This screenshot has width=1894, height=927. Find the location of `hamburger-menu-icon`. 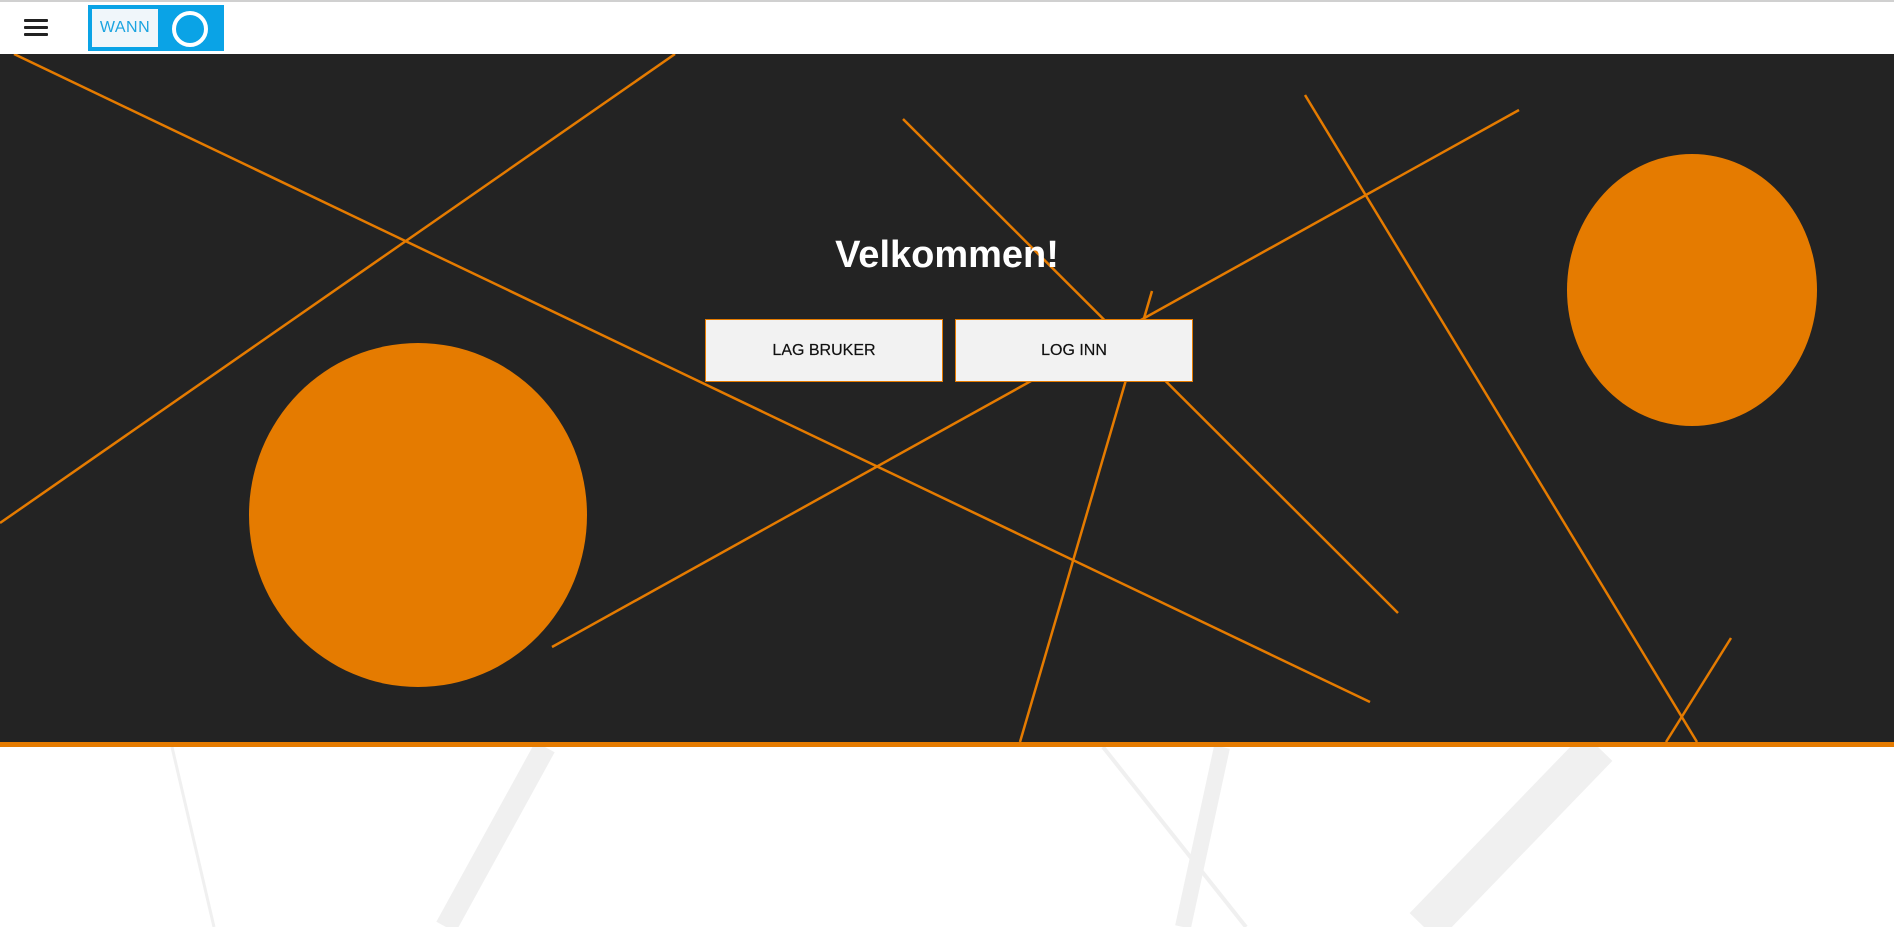

hamburger-menu-icon is located at coordinates (36, 28).